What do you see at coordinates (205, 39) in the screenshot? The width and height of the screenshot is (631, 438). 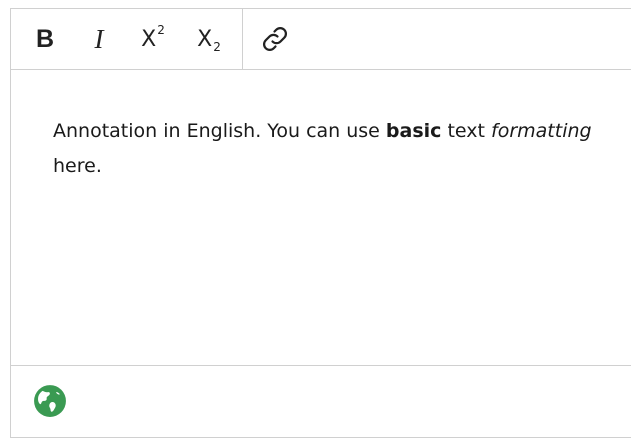 I see `subscript-base: X` at bounding box center [205, 39].